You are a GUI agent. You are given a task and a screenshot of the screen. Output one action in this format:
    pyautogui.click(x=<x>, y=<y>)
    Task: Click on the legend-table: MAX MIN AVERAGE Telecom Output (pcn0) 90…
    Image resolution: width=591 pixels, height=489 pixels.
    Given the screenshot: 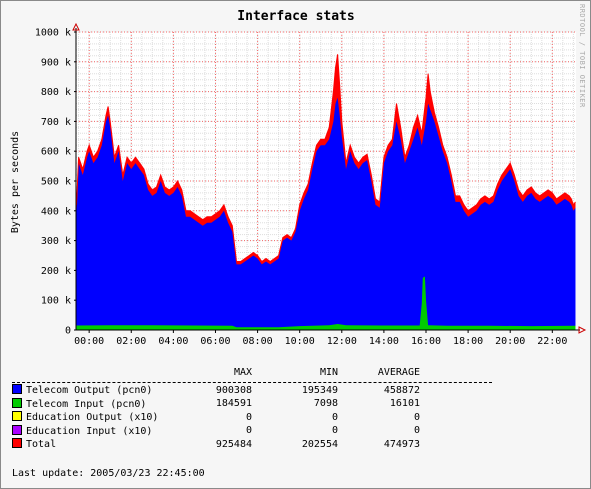 What is the action you would take?
    pyautogui.click(x=216, y=408)
    